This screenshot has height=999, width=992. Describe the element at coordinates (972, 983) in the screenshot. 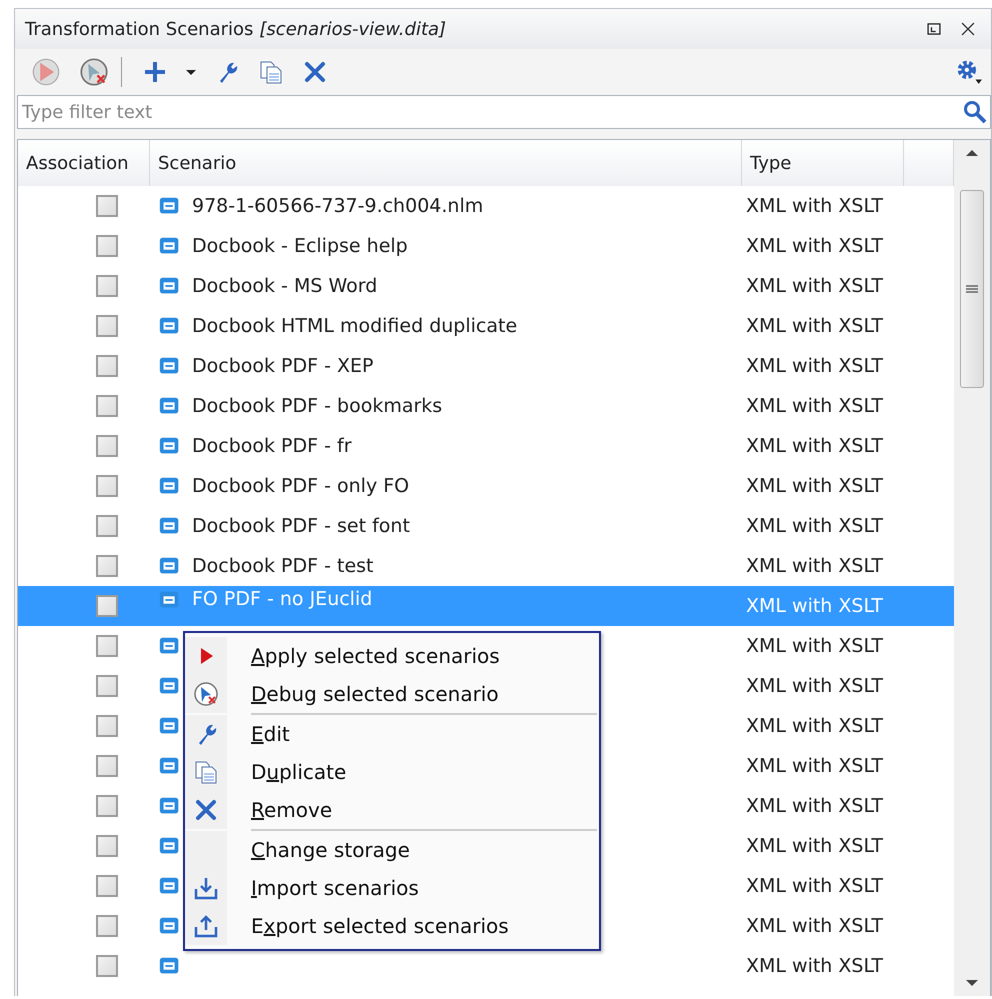

I see `scroll-down-icon` at that location.